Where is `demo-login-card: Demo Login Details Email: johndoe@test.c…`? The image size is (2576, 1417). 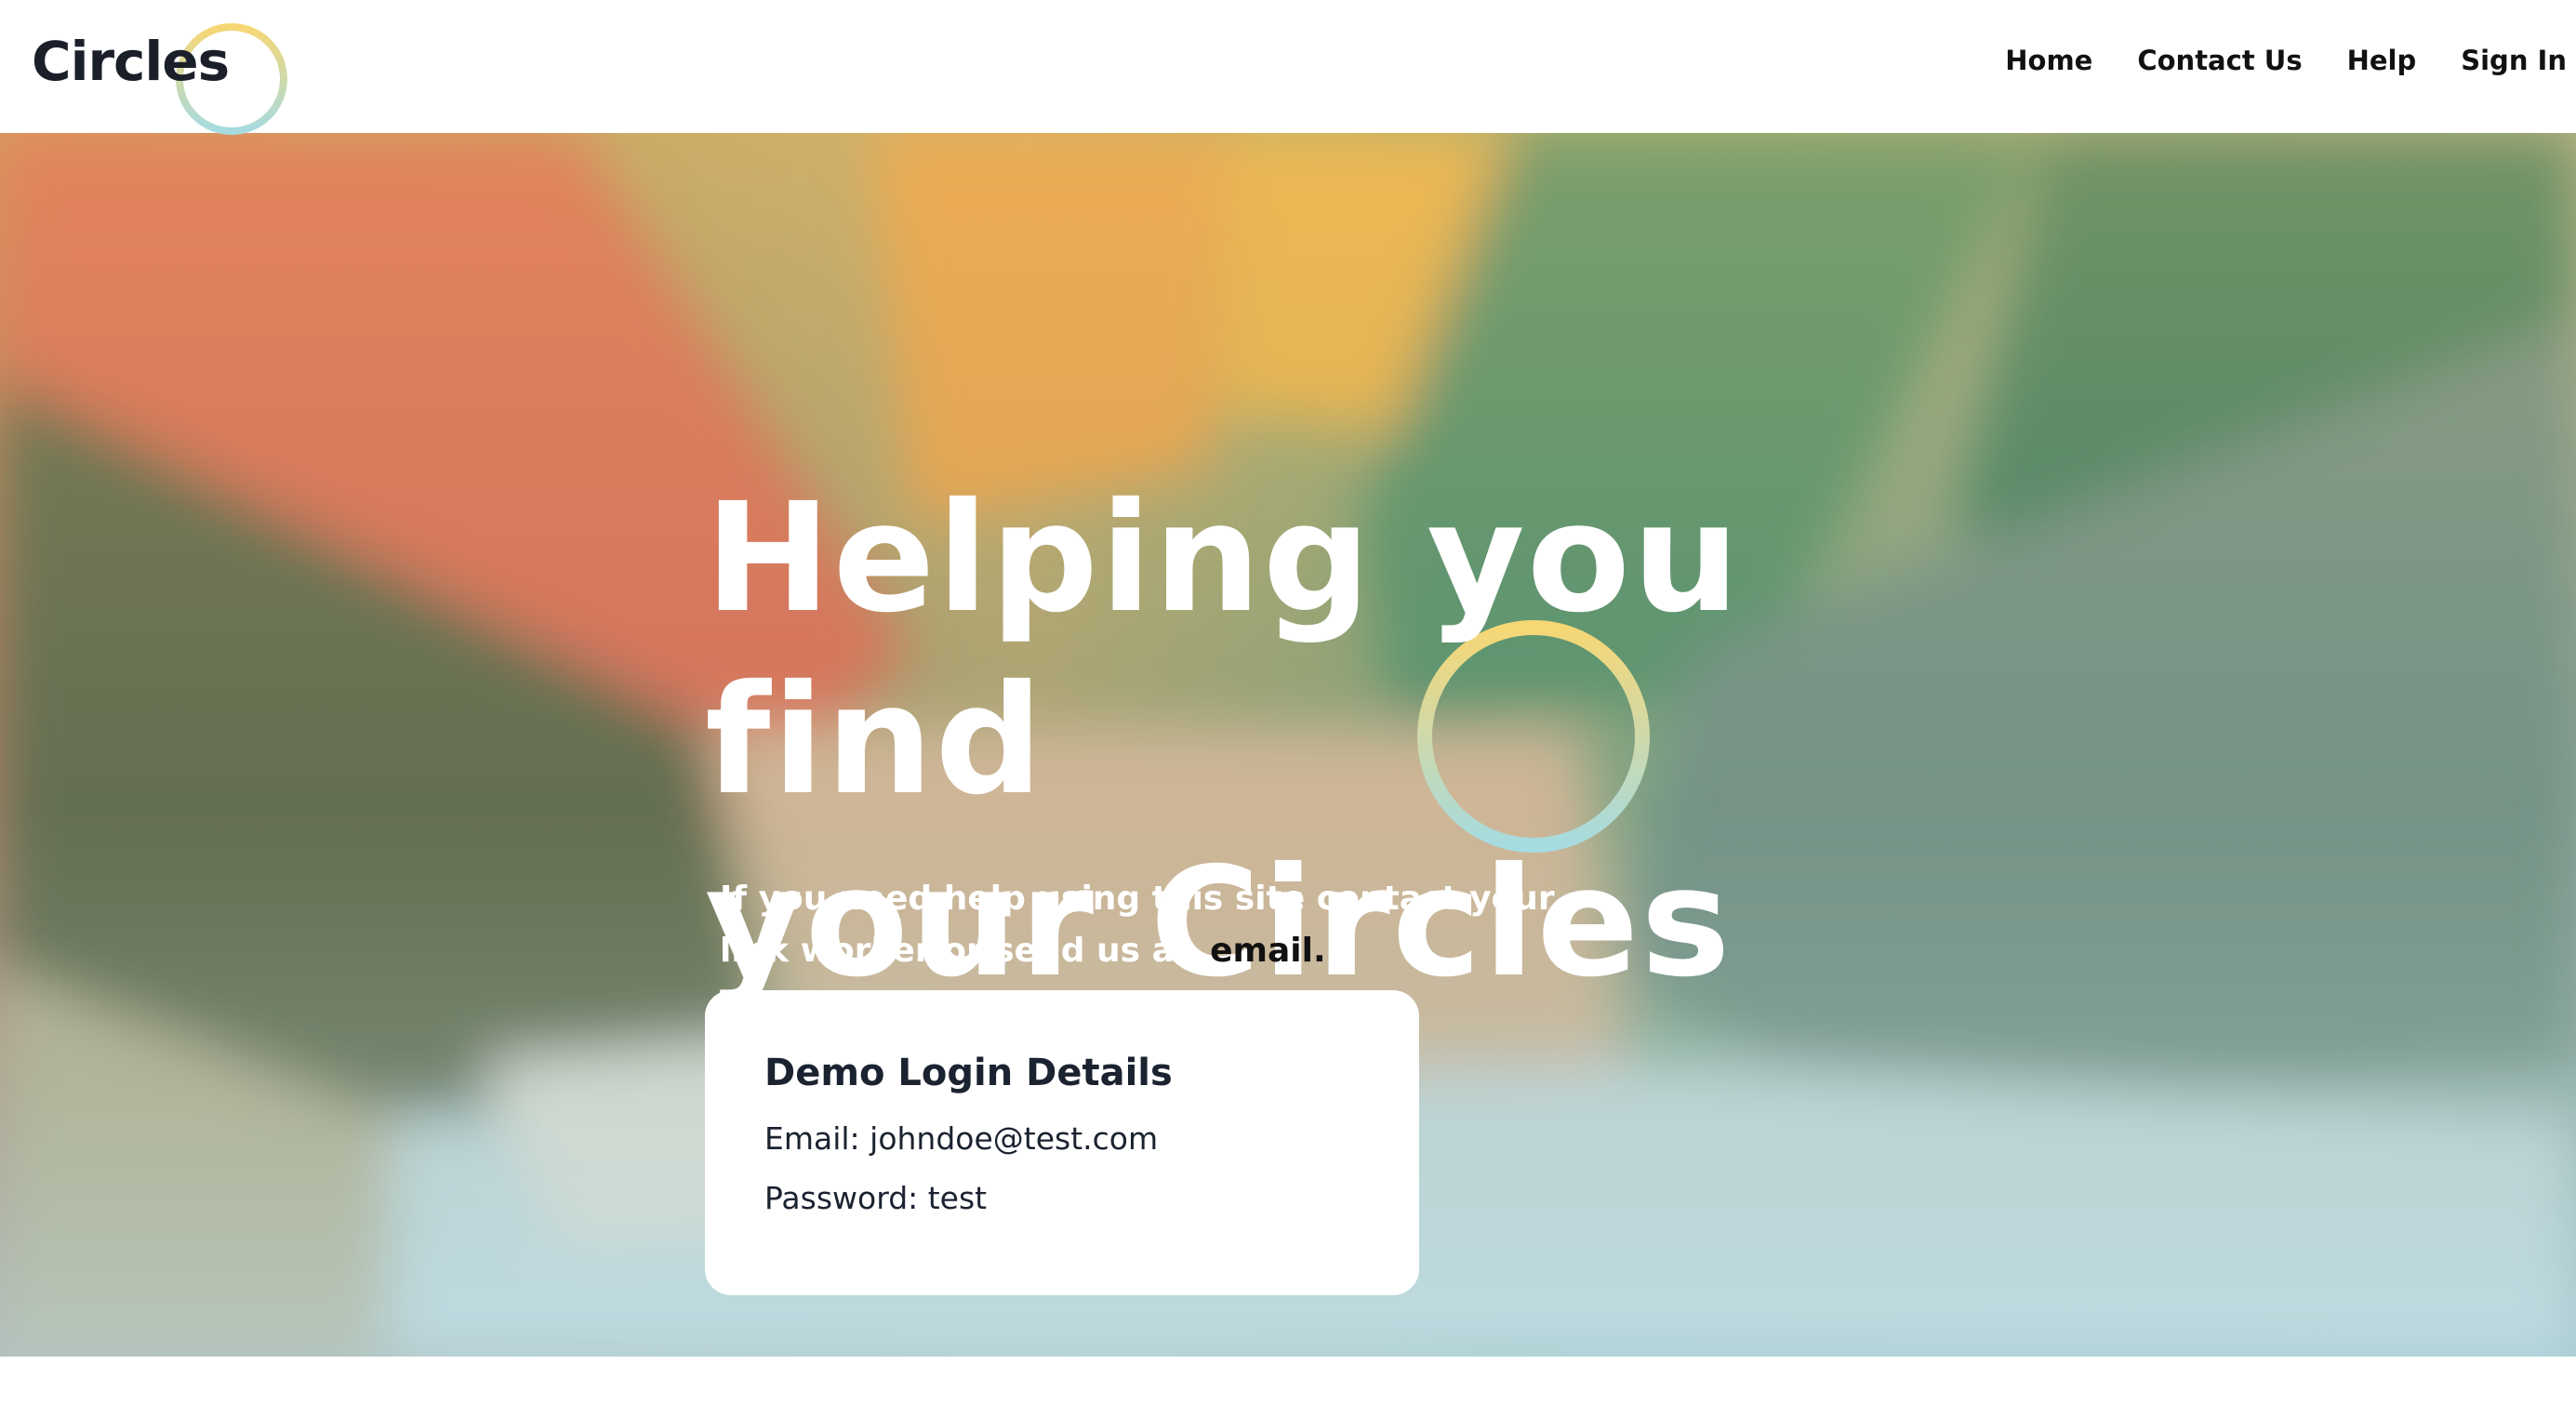
demo-login-card: Demo Login Details Email: johndoe@test.c… is located at coordinates (1062, 1142).